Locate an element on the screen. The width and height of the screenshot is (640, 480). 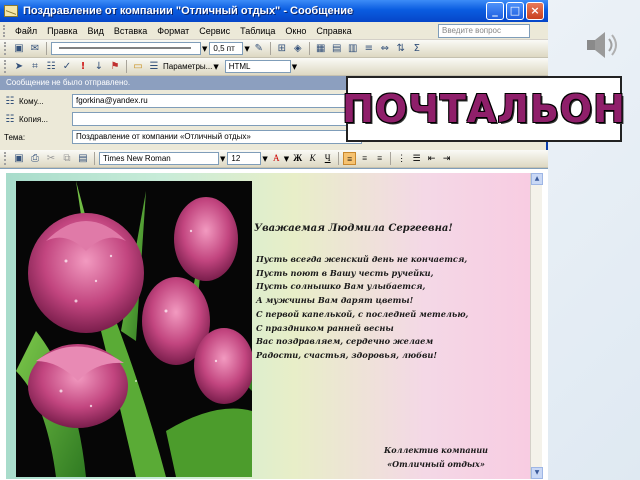
speaker-icon is located at coordinates (603, 45).